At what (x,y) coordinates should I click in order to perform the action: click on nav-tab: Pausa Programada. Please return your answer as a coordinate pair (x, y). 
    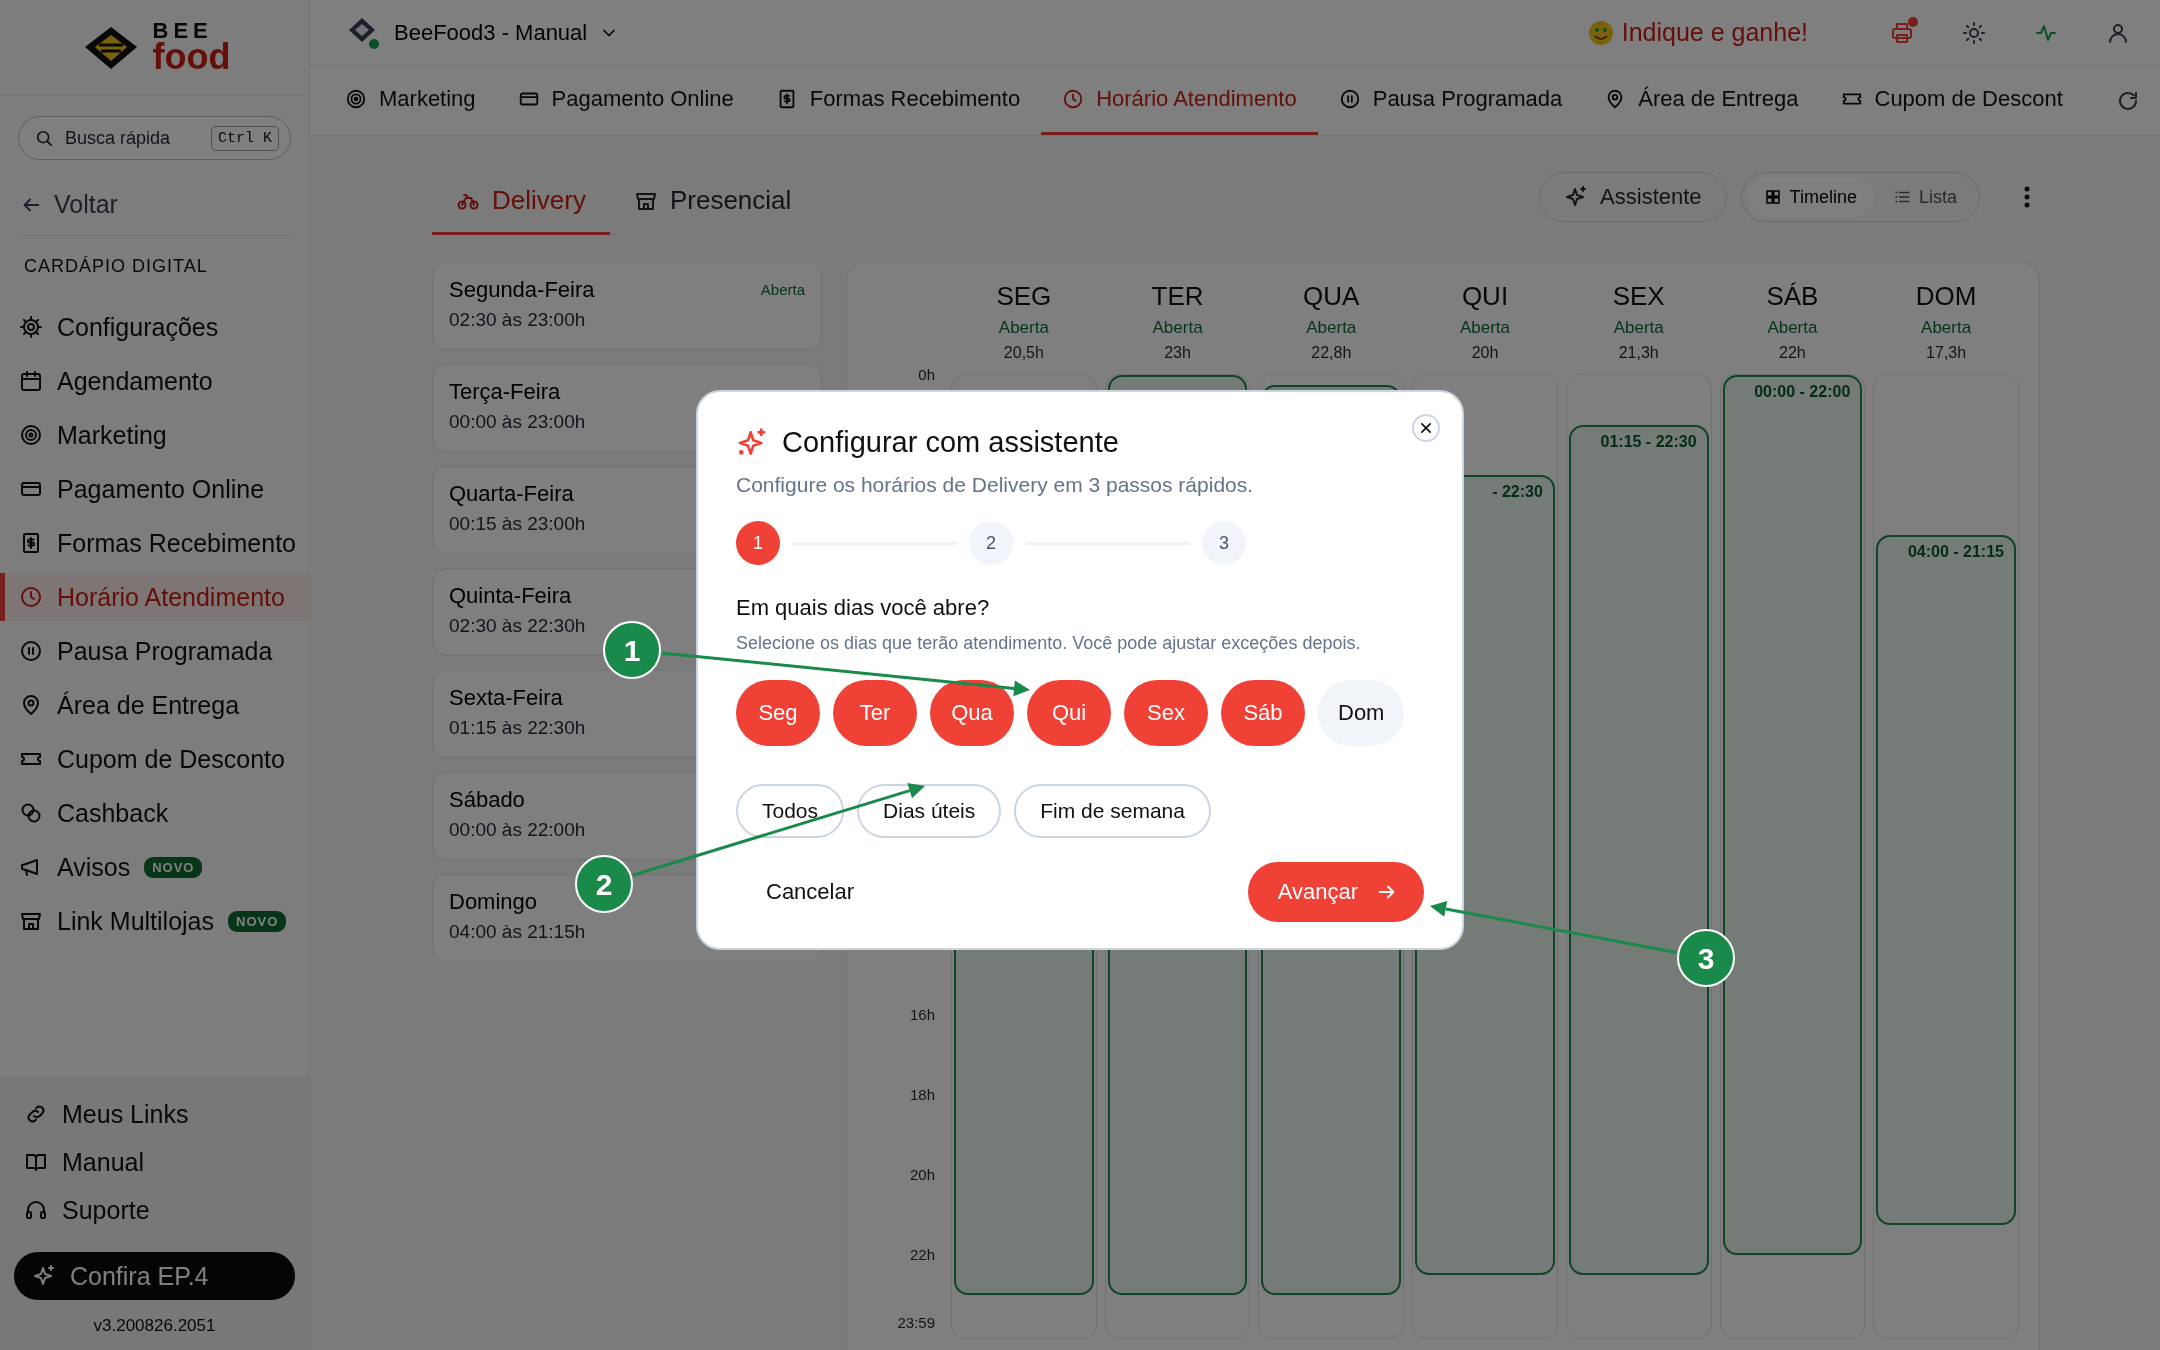
    Looking at the image, I should click on (1450, 100).